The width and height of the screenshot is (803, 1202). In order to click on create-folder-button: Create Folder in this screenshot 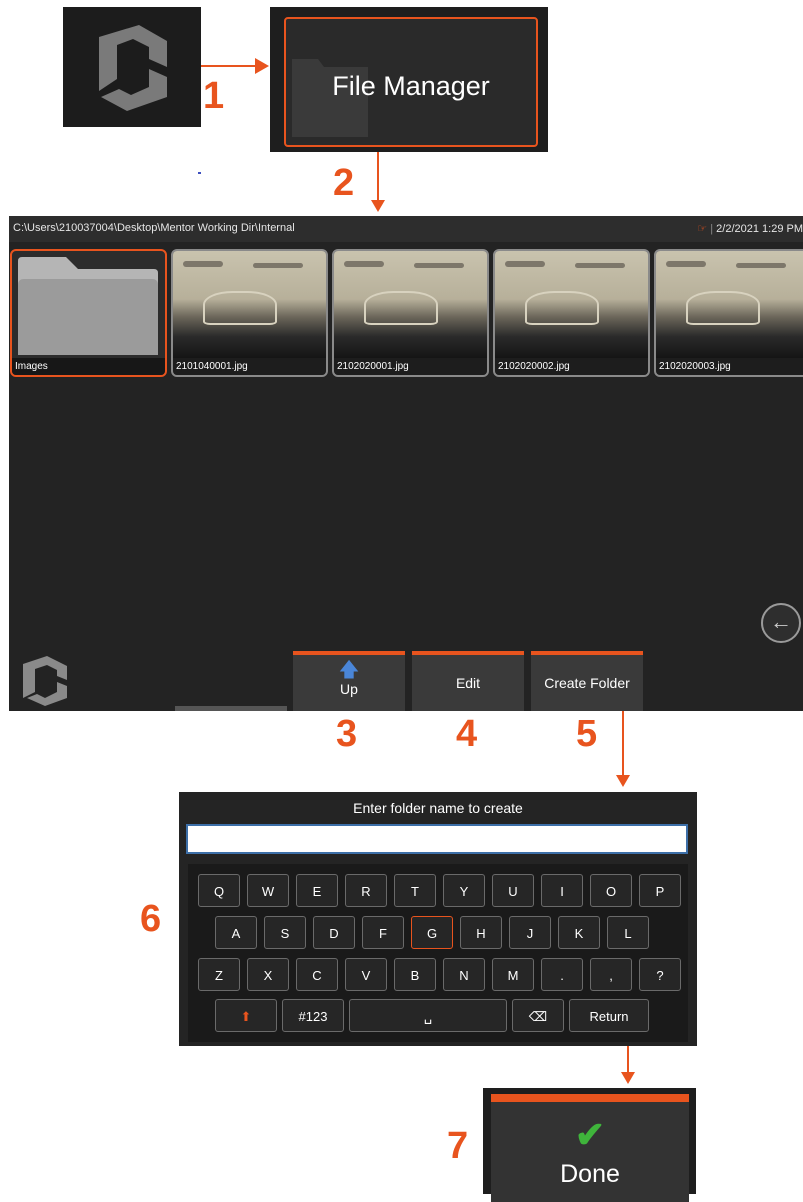, I will do `click(587, 681)`.